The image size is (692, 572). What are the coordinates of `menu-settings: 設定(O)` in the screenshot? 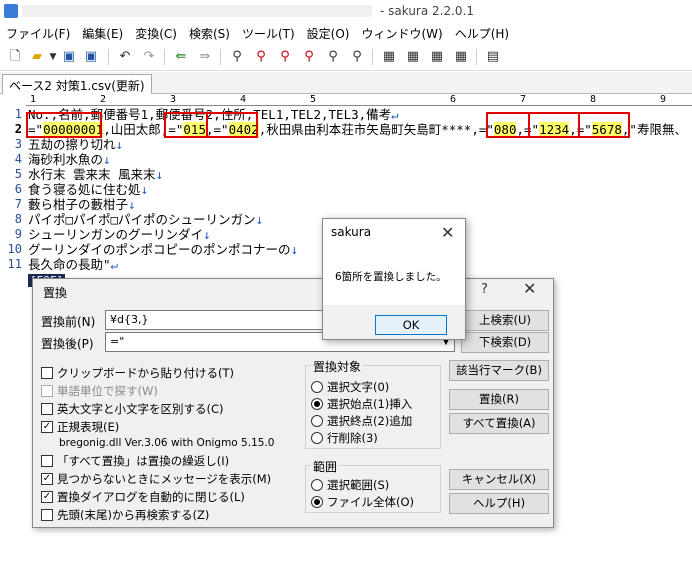 It's located at (328, 32).